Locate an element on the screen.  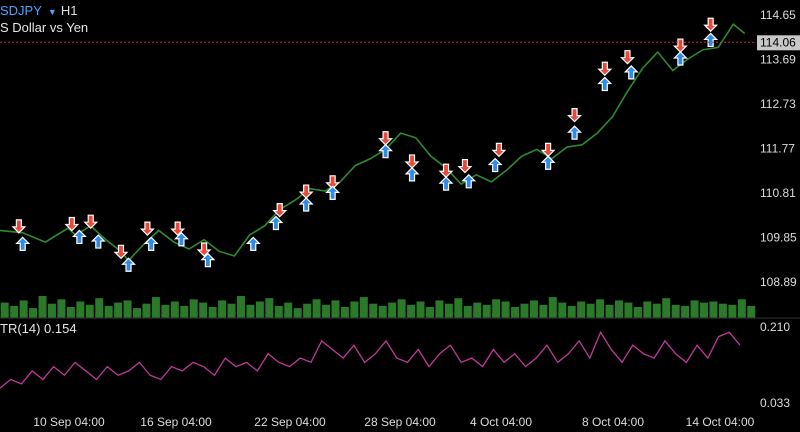
time-tick-label: 16 Sep 04:00 is located at coordinates (176, 422).